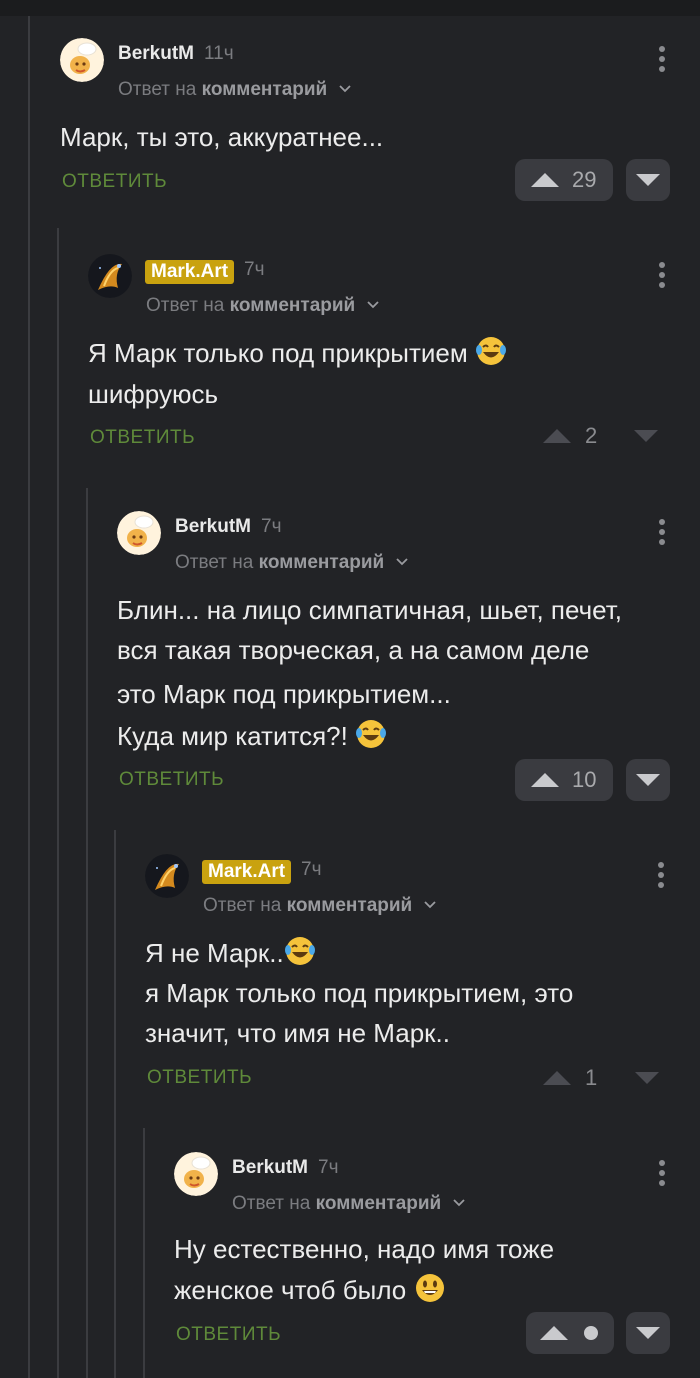 Image resolution: width=700 pixels, height=1378 pixels. Describe the element at coordinates (353, 650) in the screenshot. I see `comment-text-line: вся такая творческая, а на самом деле` at that location.